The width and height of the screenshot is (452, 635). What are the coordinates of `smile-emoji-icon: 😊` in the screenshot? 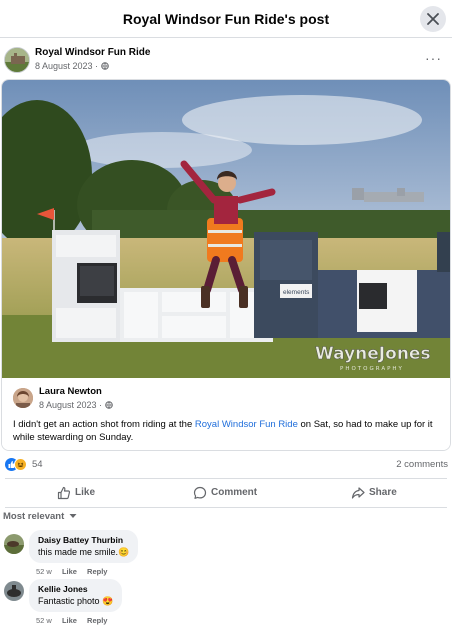 It's located at (124, 552).